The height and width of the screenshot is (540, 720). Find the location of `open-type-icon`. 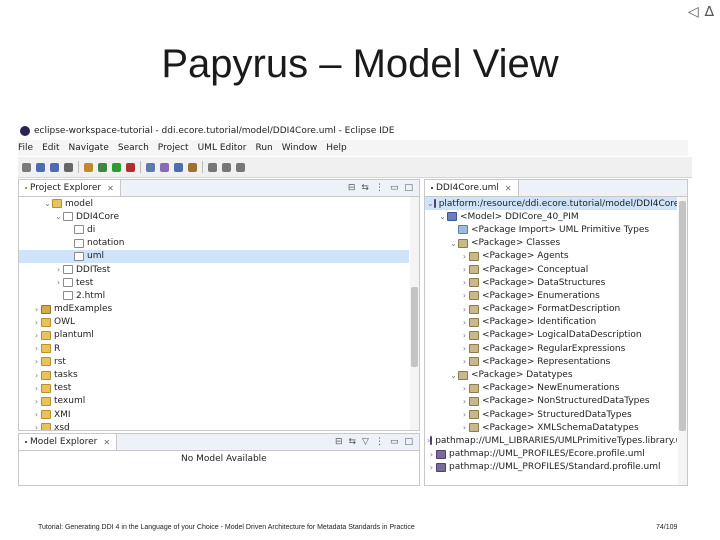

open-type-icon is located at coordinates (164, 167).